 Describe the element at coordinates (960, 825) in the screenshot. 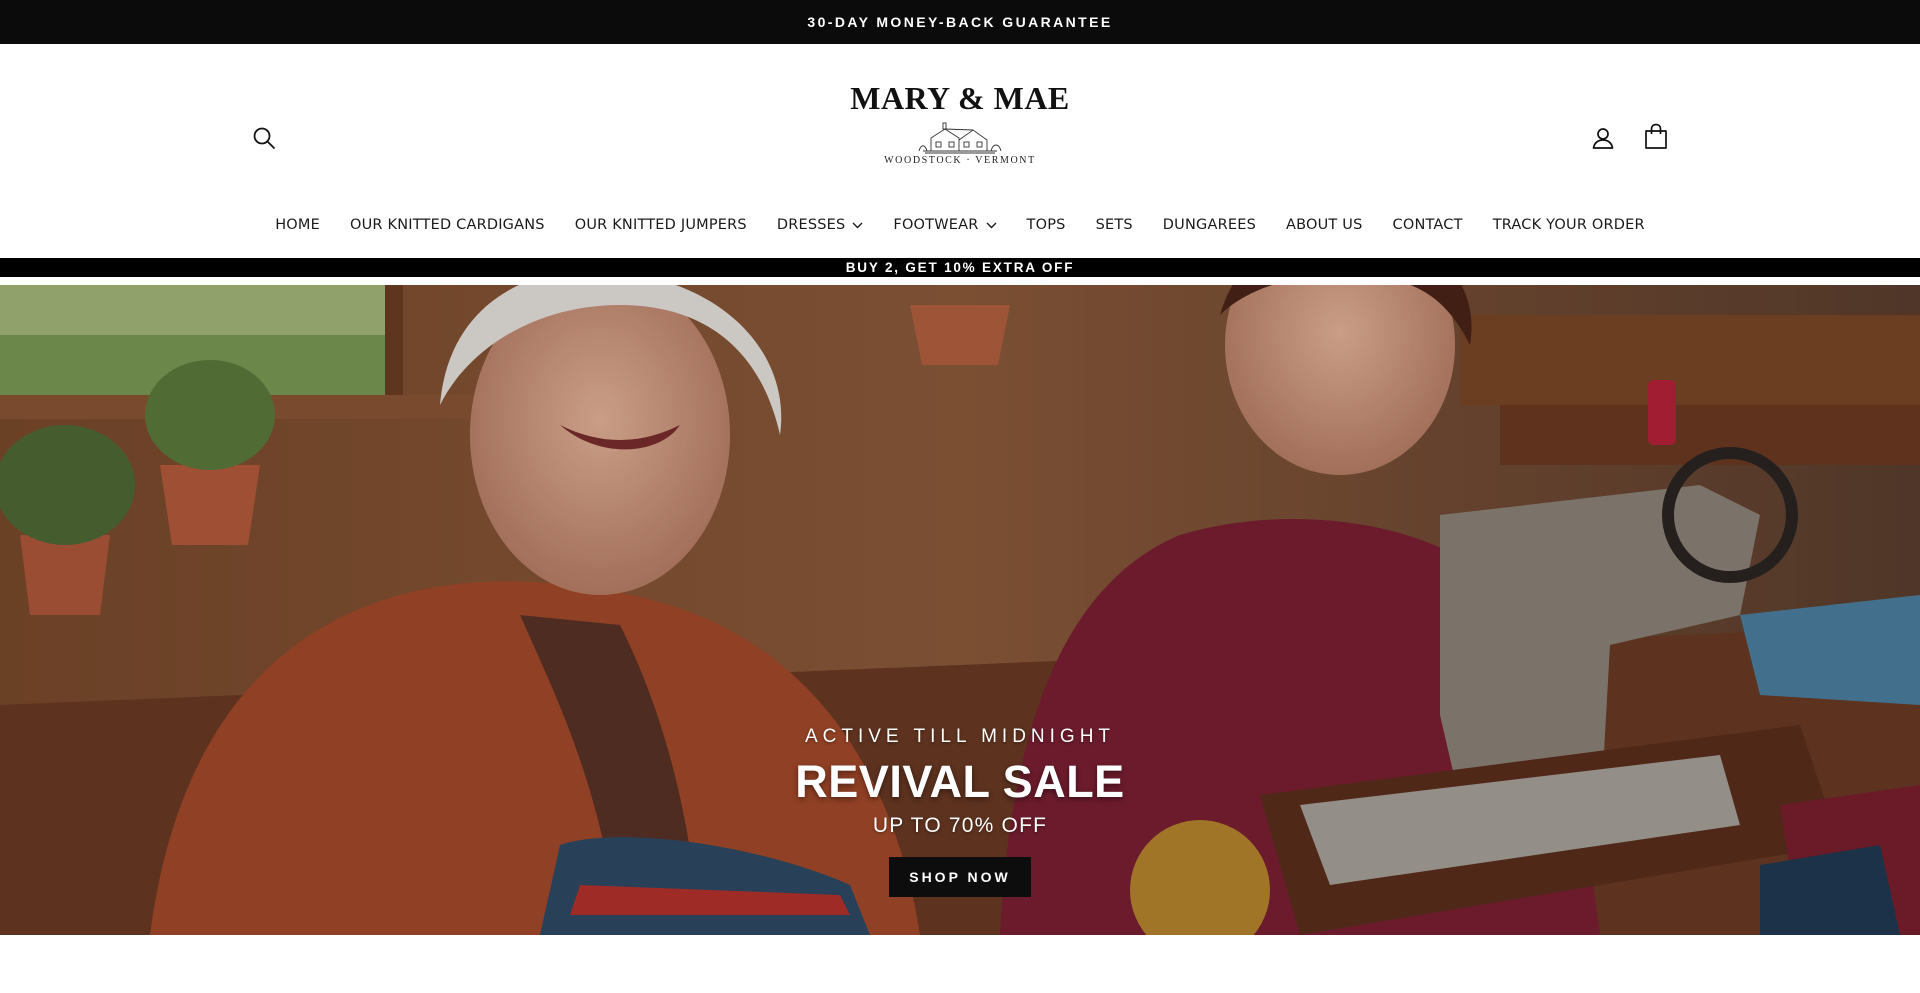

I see `hero-subtitle: UP TO 70% OFF` at that location.